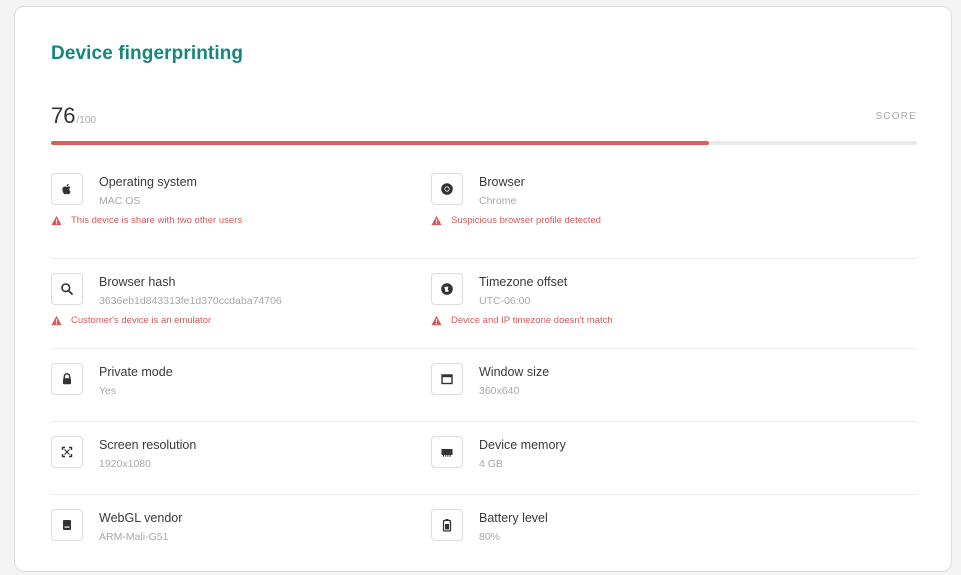 This screenshot has width=961, height=575. Describe the element at coordinates (447, 289) in the screenshot. I see `globe-icon` at that location.